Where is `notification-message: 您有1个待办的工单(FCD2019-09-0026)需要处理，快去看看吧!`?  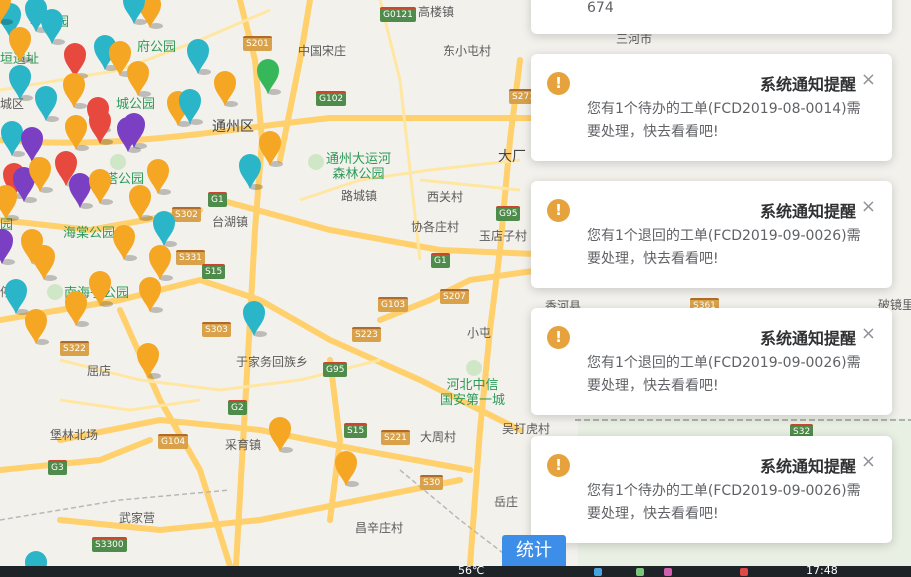
notification-message: 您有1个待办的工单(FCD2019-09-0026)需要处理，快去看看吧! is located at coordinates (724, 502).